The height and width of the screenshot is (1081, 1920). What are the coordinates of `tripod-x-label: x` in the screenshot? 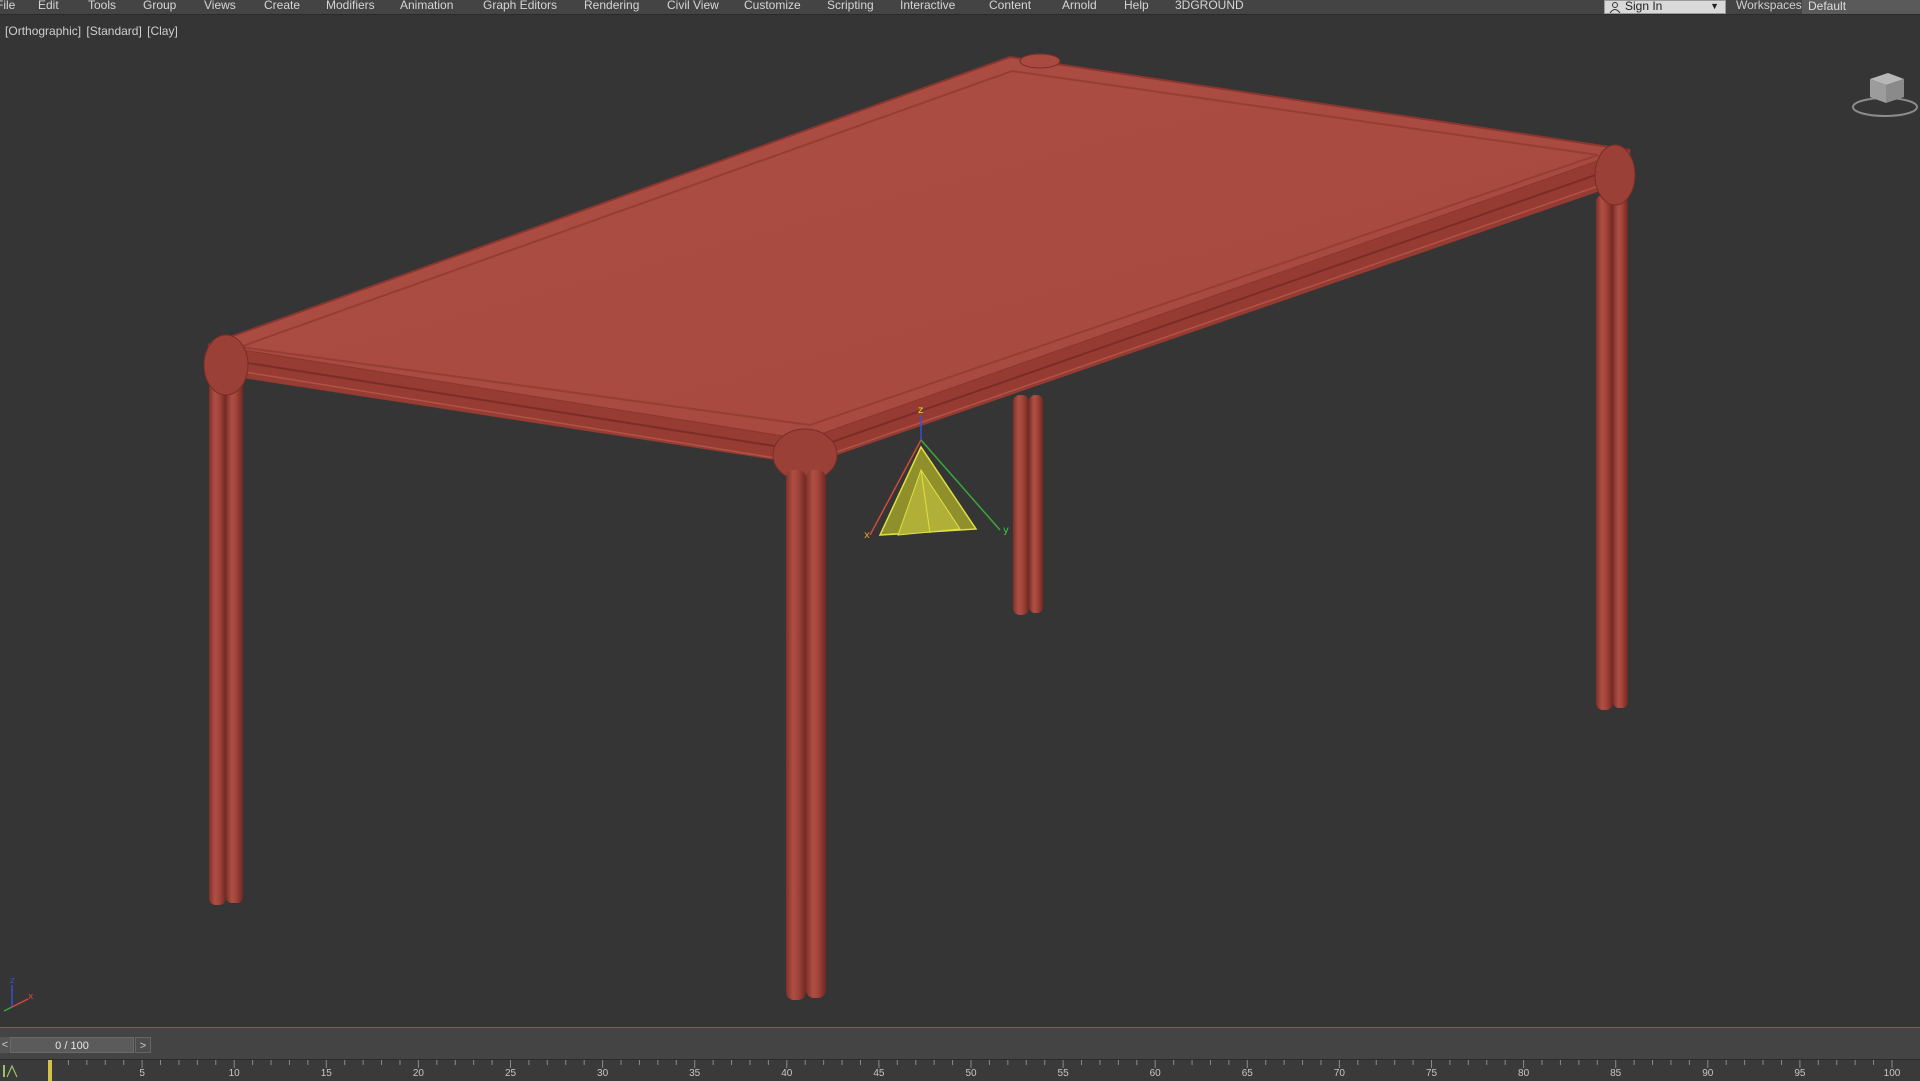 It's located at (31, 997).